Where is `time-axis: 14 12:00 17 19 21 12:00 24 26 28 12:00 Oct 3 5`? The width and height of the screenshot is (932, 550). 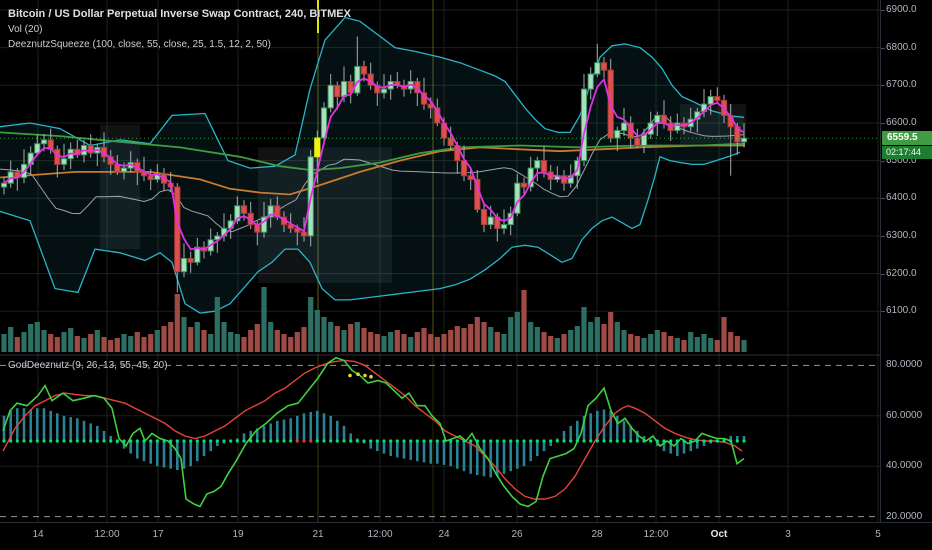 time-axis: 14 12:00 17 19 21 12:00 24 26 28 12:00 Oct 3 5 is located at coordinates (466, 536).